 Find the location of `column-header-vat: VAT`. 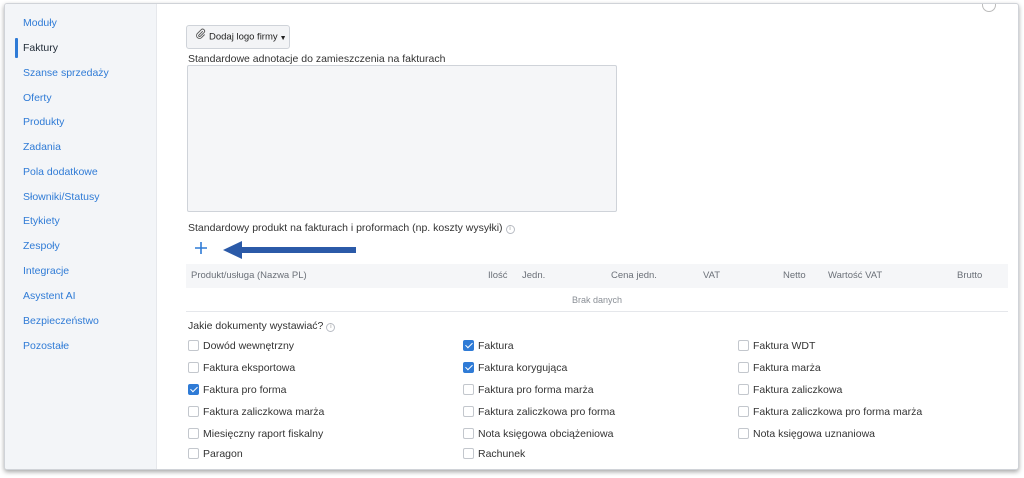

column-header-vat: VAT is located at coordinates (712, 275).